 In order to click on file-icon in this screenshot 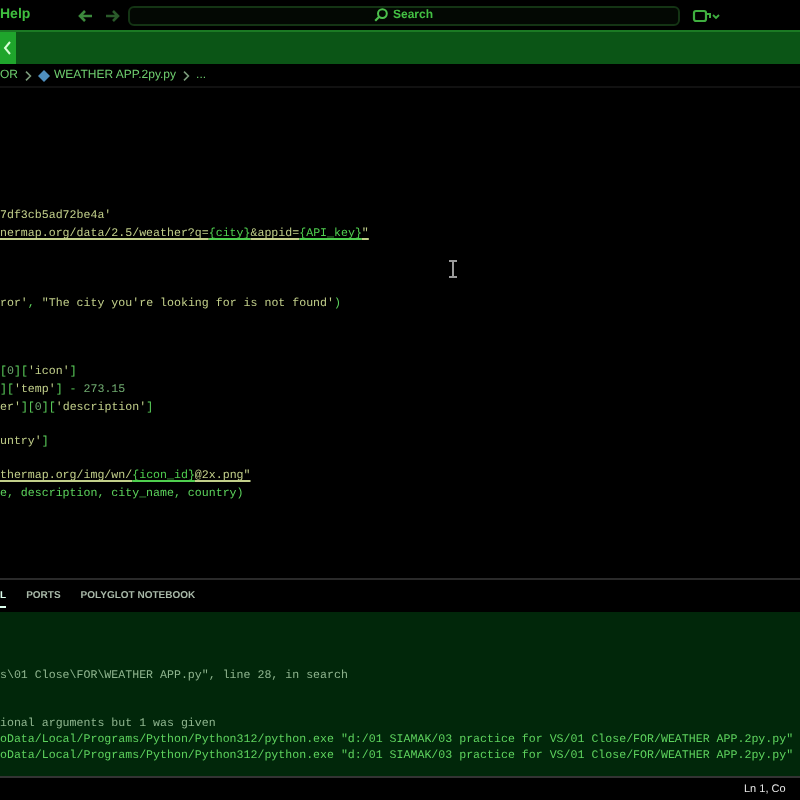, I will do `click(44, 75)`.